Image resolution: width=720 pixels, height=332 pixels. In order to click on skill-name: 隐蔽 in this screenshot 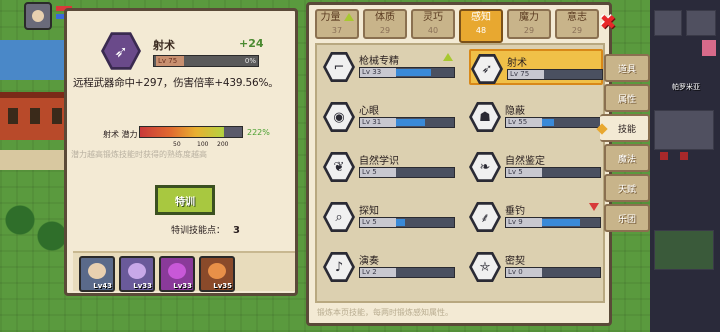, I will do `click(515, 111)`.